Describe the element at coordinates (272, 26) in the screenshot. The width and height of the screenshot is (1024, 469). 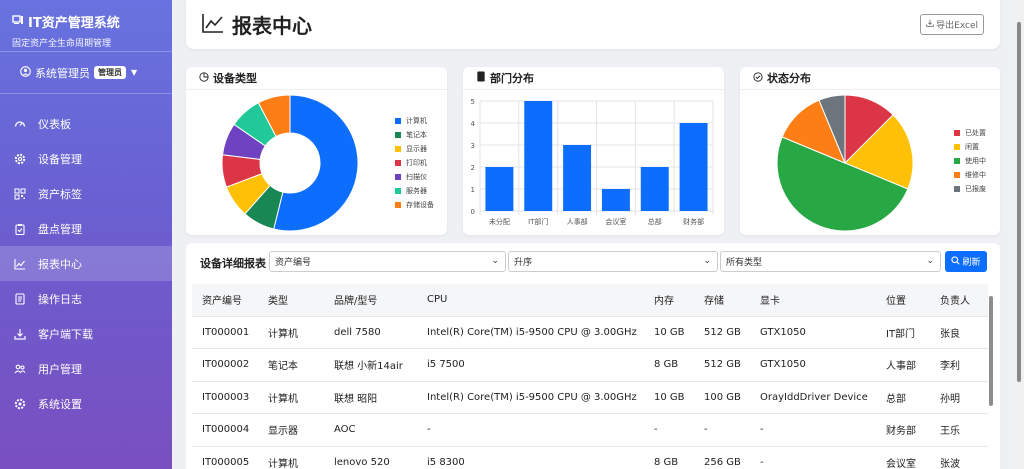
I see `page-title: 报表中心` at that location.